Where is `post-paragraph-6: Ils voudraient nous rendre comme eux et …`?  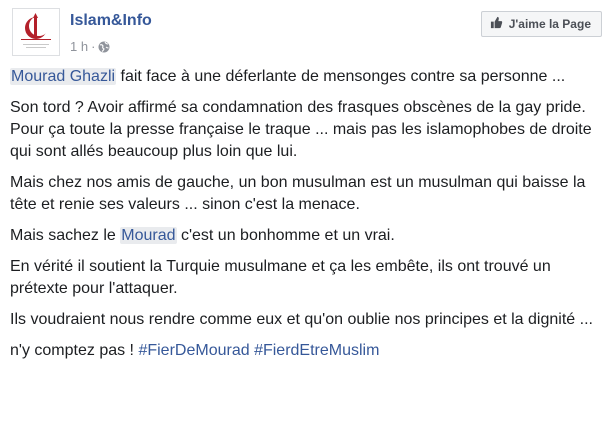
post-paragraph-6: Ils voudraient nous rendre comme eux et … is located at coordinates (301, 319).